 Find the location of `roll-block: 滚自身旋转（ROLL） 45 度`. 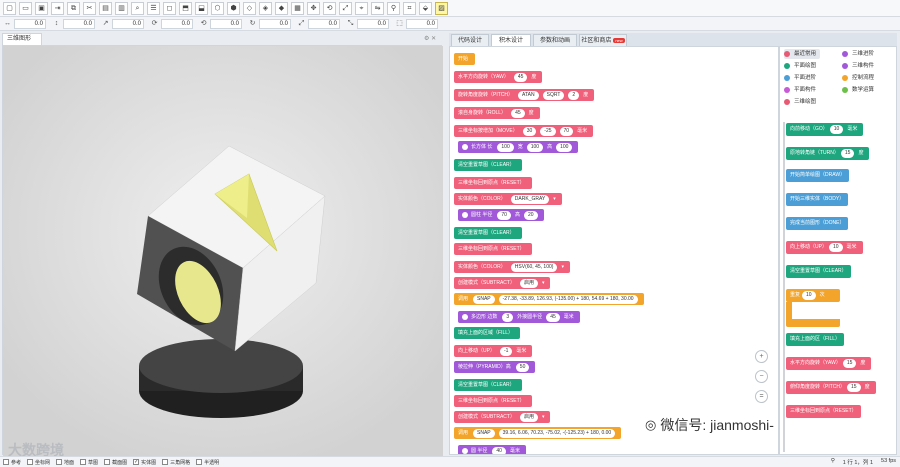

roll-block: 滚自身旋转（ROLL） 45 度 is located at coordinates (497, 113).